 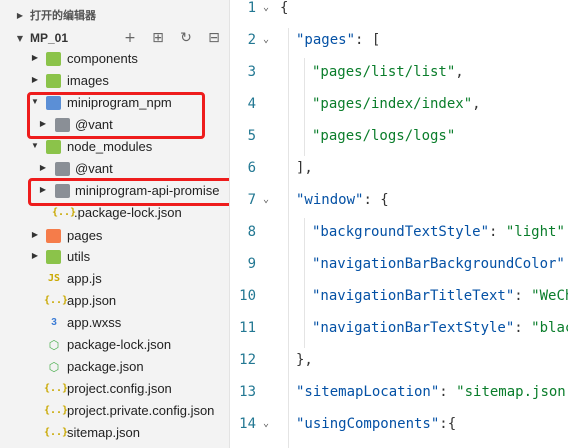 I want to click on tree-item-label: components, so click(x=102, y=58).